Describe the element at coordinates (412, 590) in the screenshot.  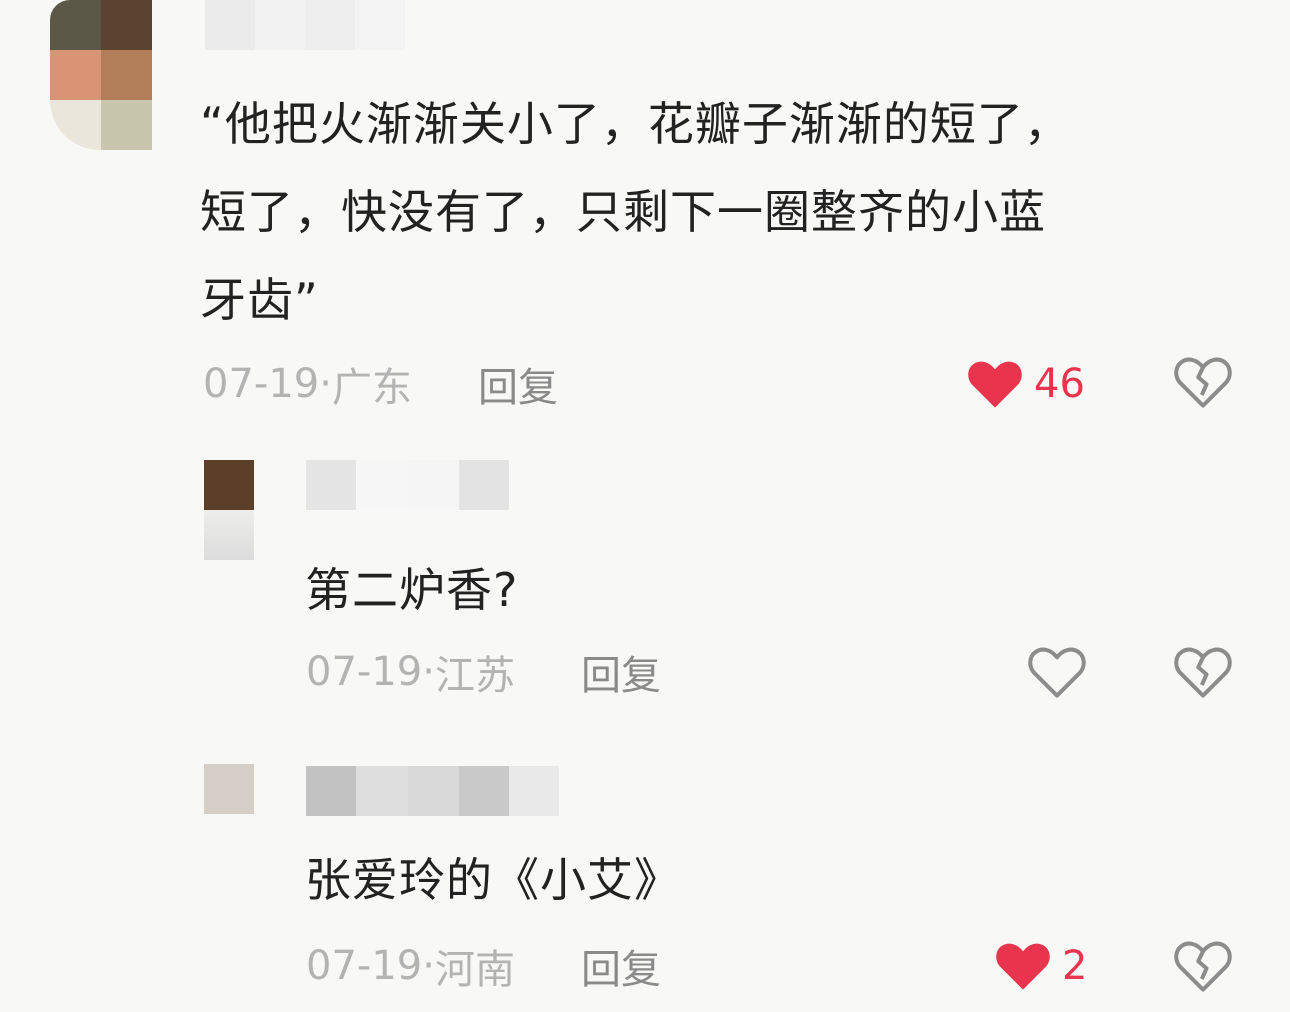
I see `comment-text: 第二炉香?` at that location.